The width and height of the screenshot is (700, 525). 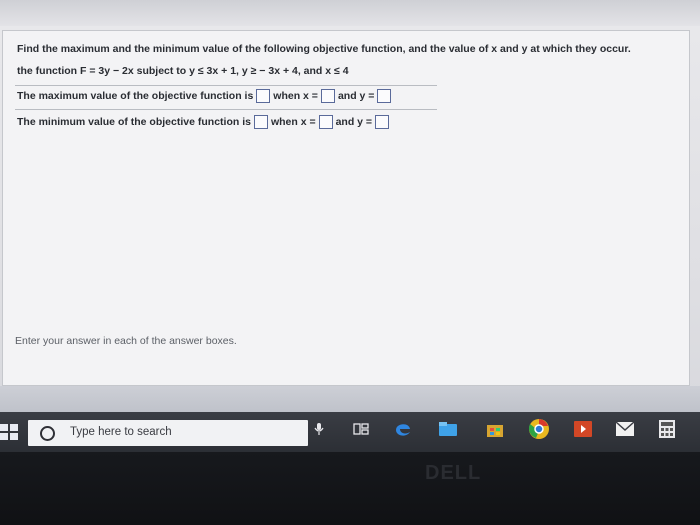 What do you see at coordinates (495, 429) in the screenshot?
I see `store-icon` at bounding box center [495, 429].